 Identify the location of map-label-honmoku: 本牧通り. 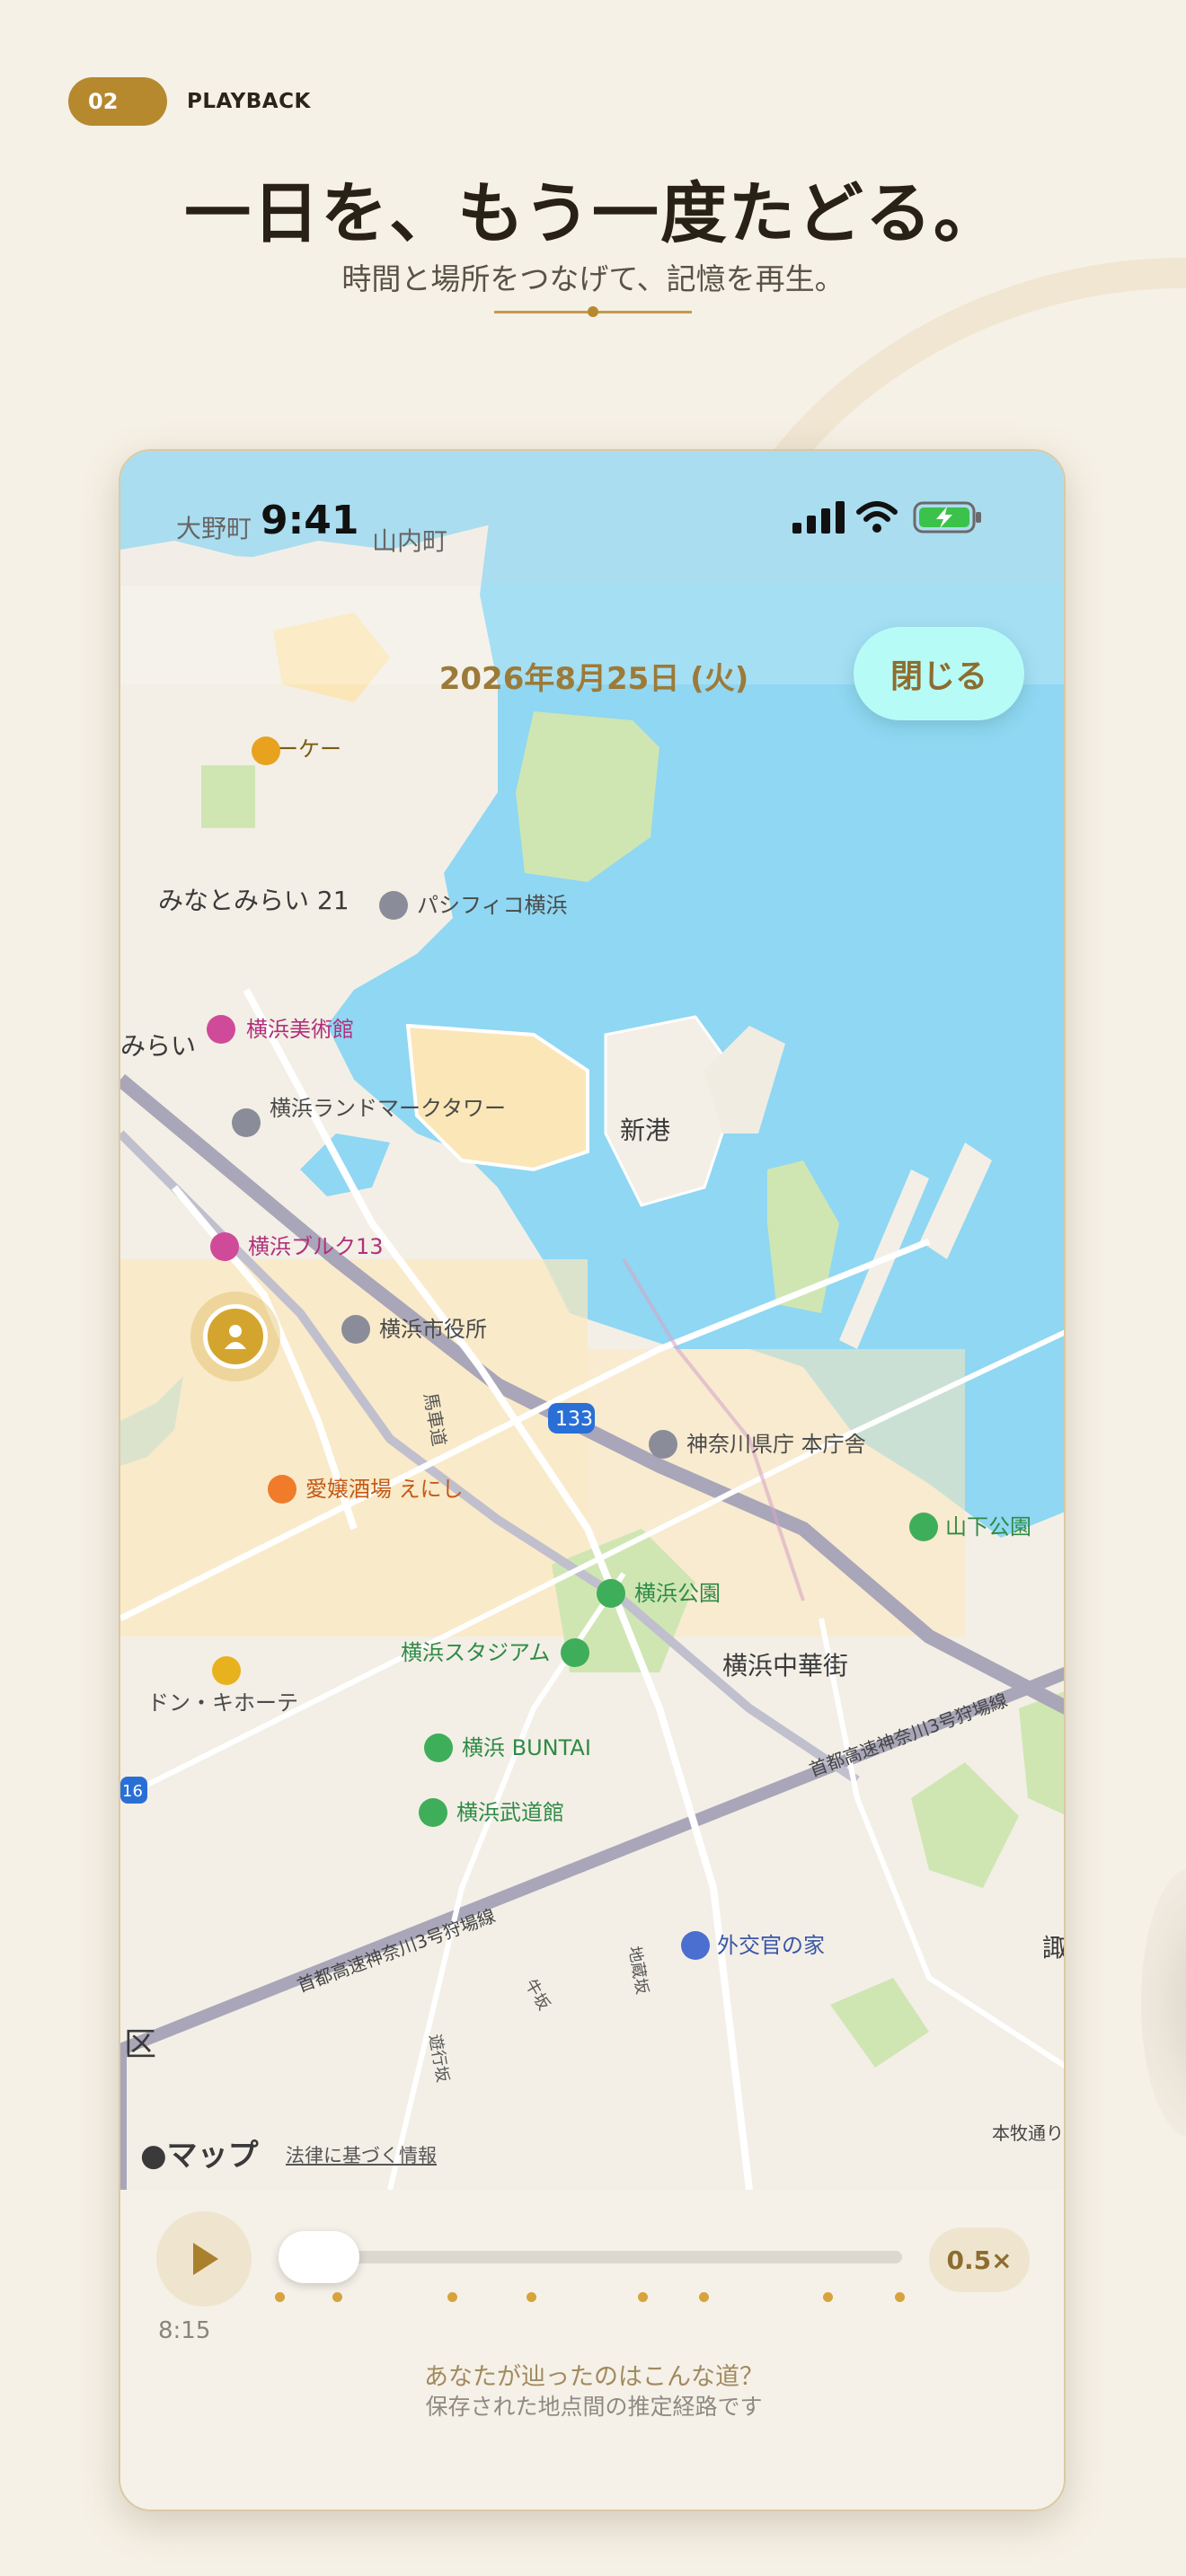
(1028, 2133).